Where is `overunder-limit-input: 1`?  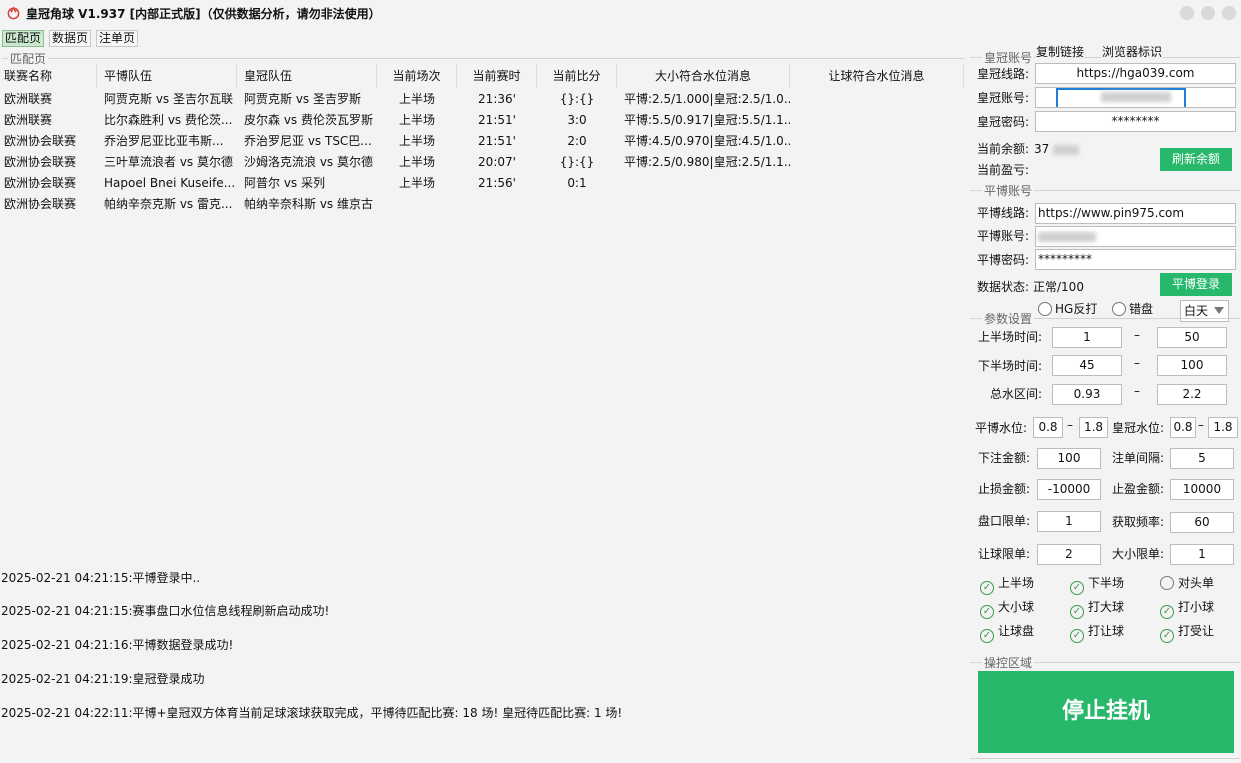 overunder-limit-input: 1 is located at coordinates (1202, 554).